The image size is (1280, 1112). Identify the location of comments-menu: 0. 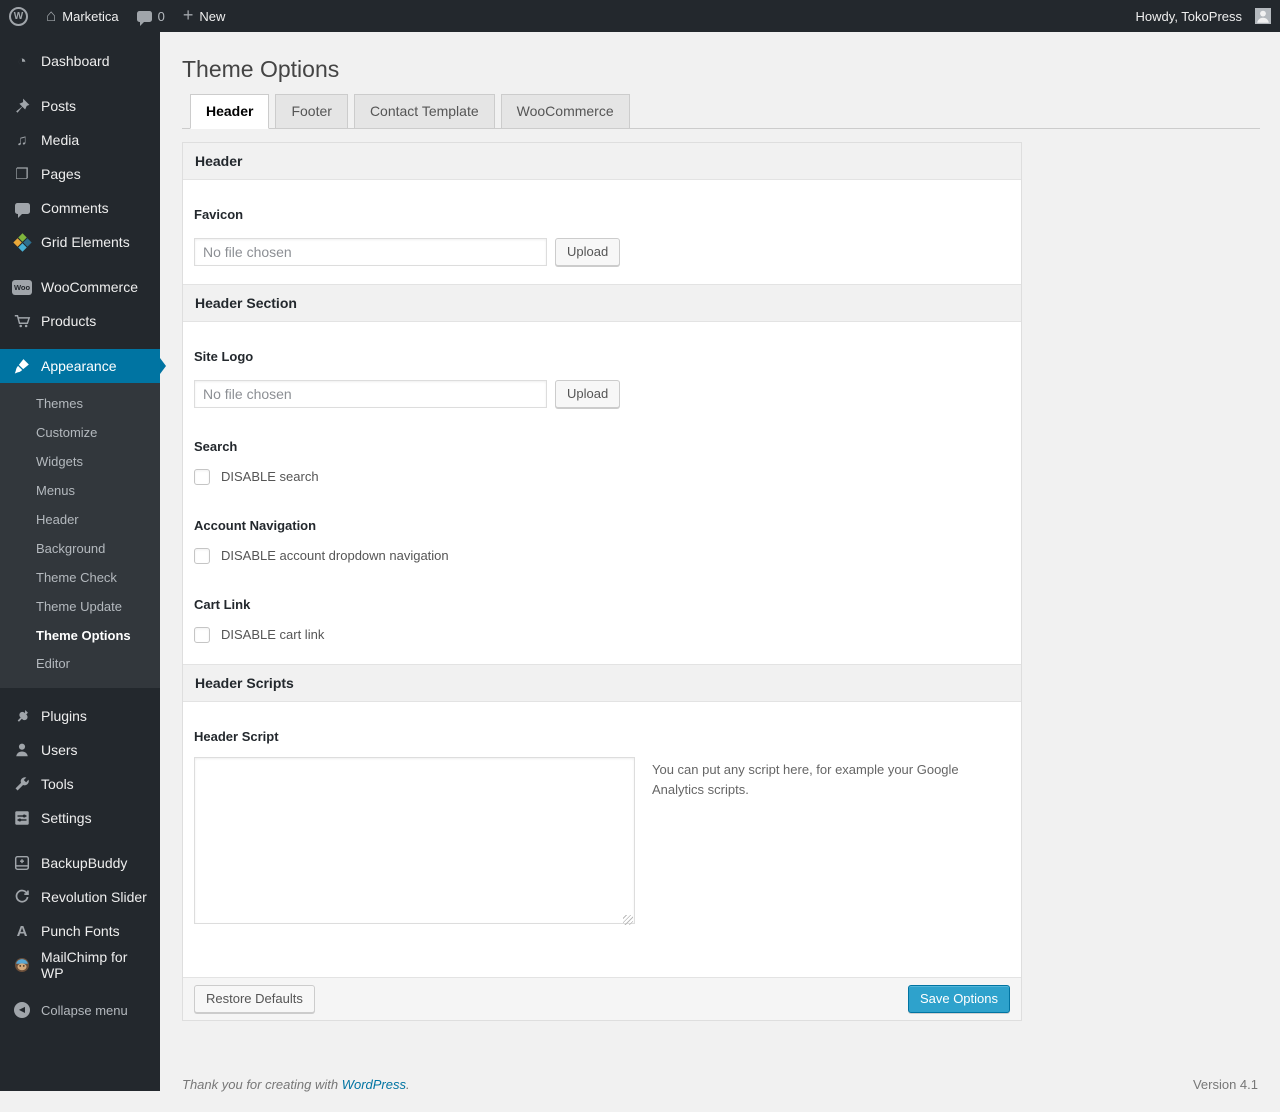
(151, 16).